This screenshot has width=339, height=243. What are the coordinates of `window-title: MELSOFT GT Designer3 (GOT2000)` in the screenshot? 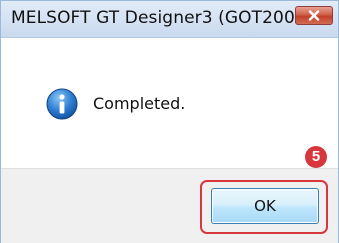 It's located at (162, 18).